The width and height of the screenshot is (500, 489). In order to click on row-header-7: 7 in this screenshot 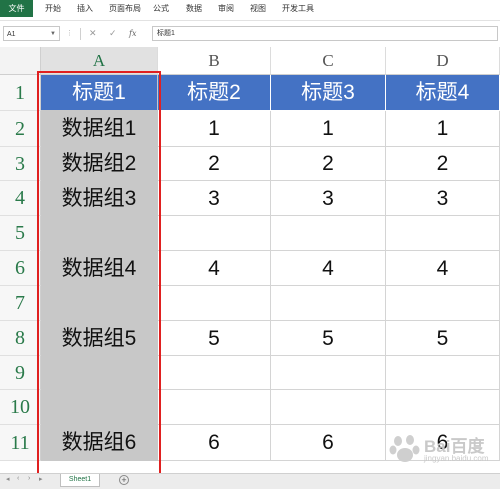, I will do `click(20, 303)`.